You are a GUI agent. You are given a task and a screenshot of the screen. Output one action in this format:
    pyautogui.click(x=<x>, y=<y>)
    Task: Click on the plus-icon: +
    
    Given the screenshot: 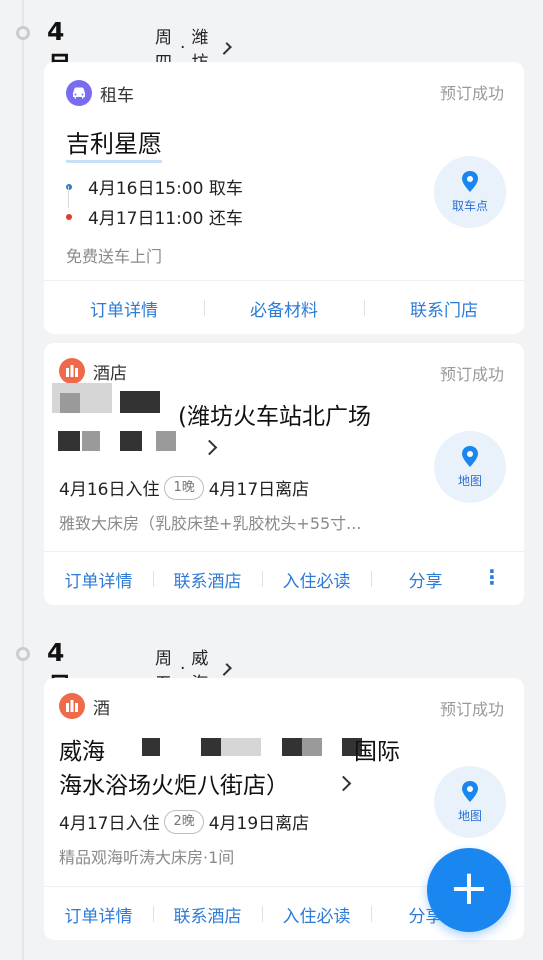 What is the action you would take?
    pyautogui.click(x=469, y=888)
    